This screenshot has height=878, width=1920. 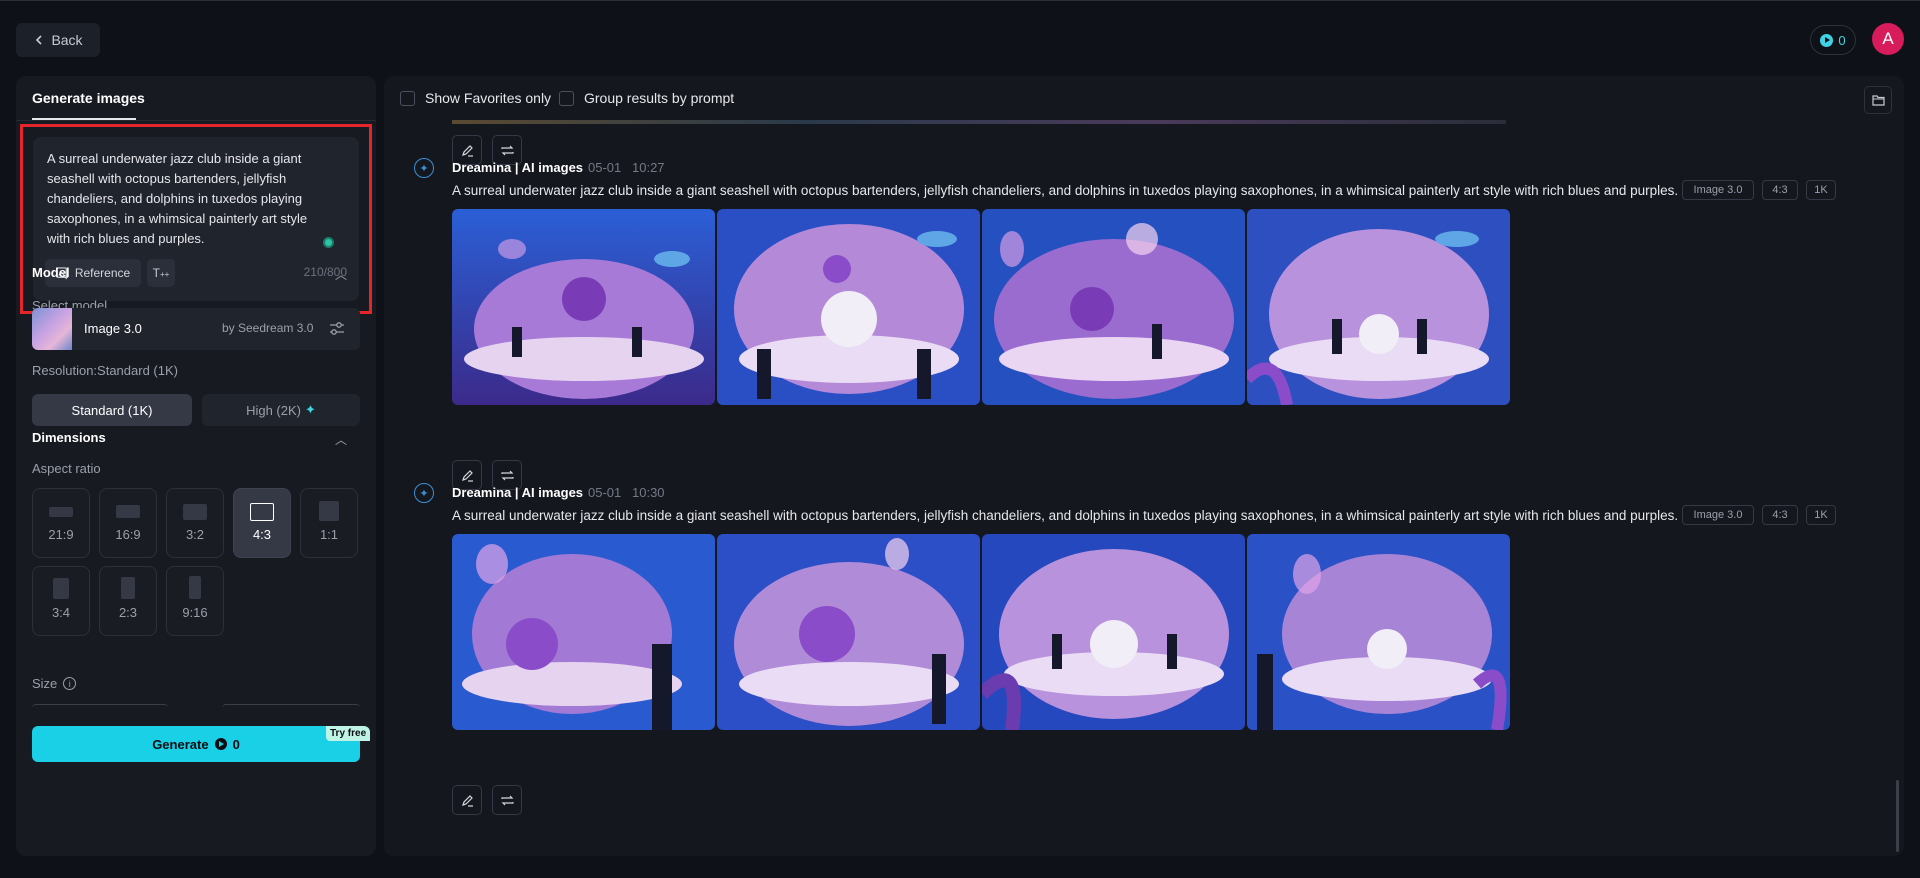 I want to click on avatar: A, so click(x=1888, y=39).